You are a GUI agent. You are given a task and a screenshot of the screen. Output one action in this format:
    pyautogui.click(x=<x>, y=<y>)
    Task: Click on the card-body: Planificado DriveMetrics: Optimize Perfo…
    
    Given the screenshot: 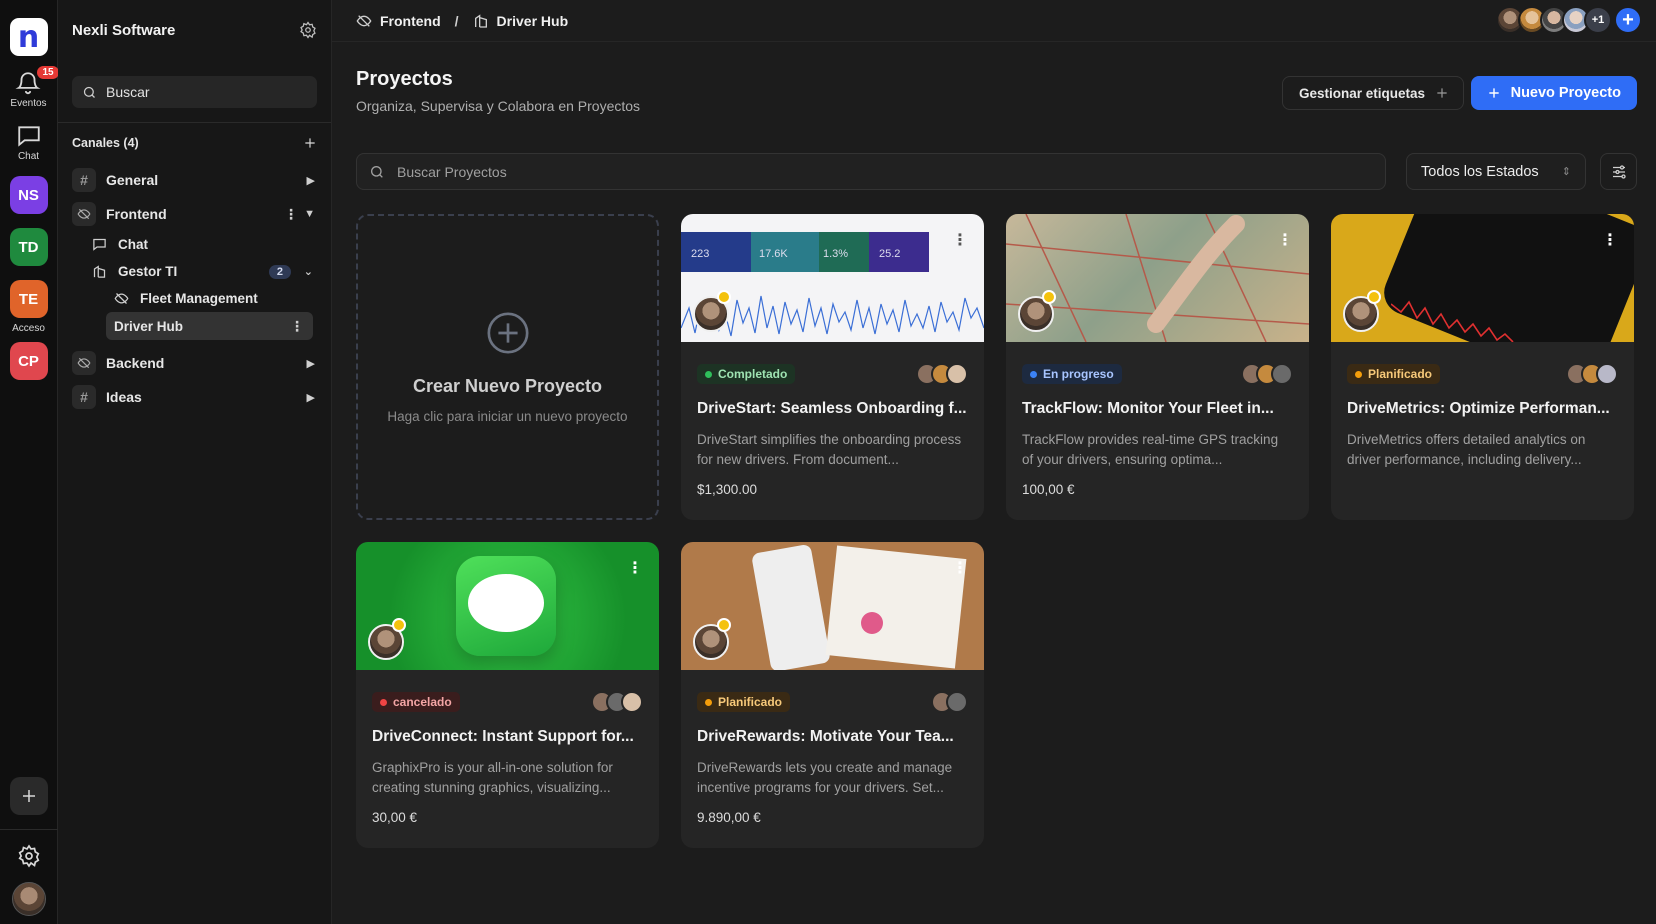 What is the action you would take?
    pyautogui.click(x=1482, y=416)
    